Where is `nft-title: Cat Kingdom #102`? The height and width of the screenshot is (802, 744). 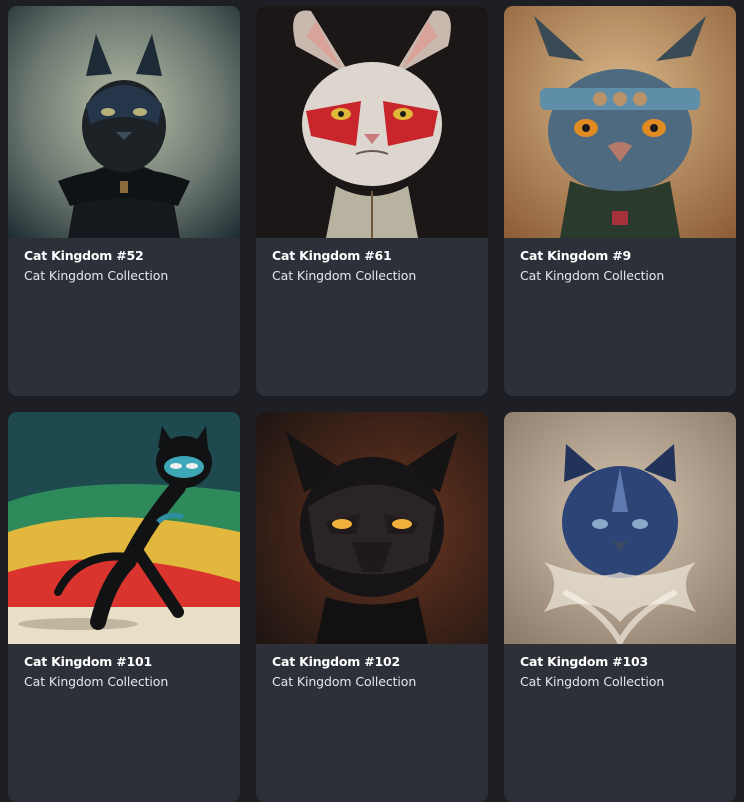 nft-title: Cat Kingdom #102 is located at coordinates (336, 661).